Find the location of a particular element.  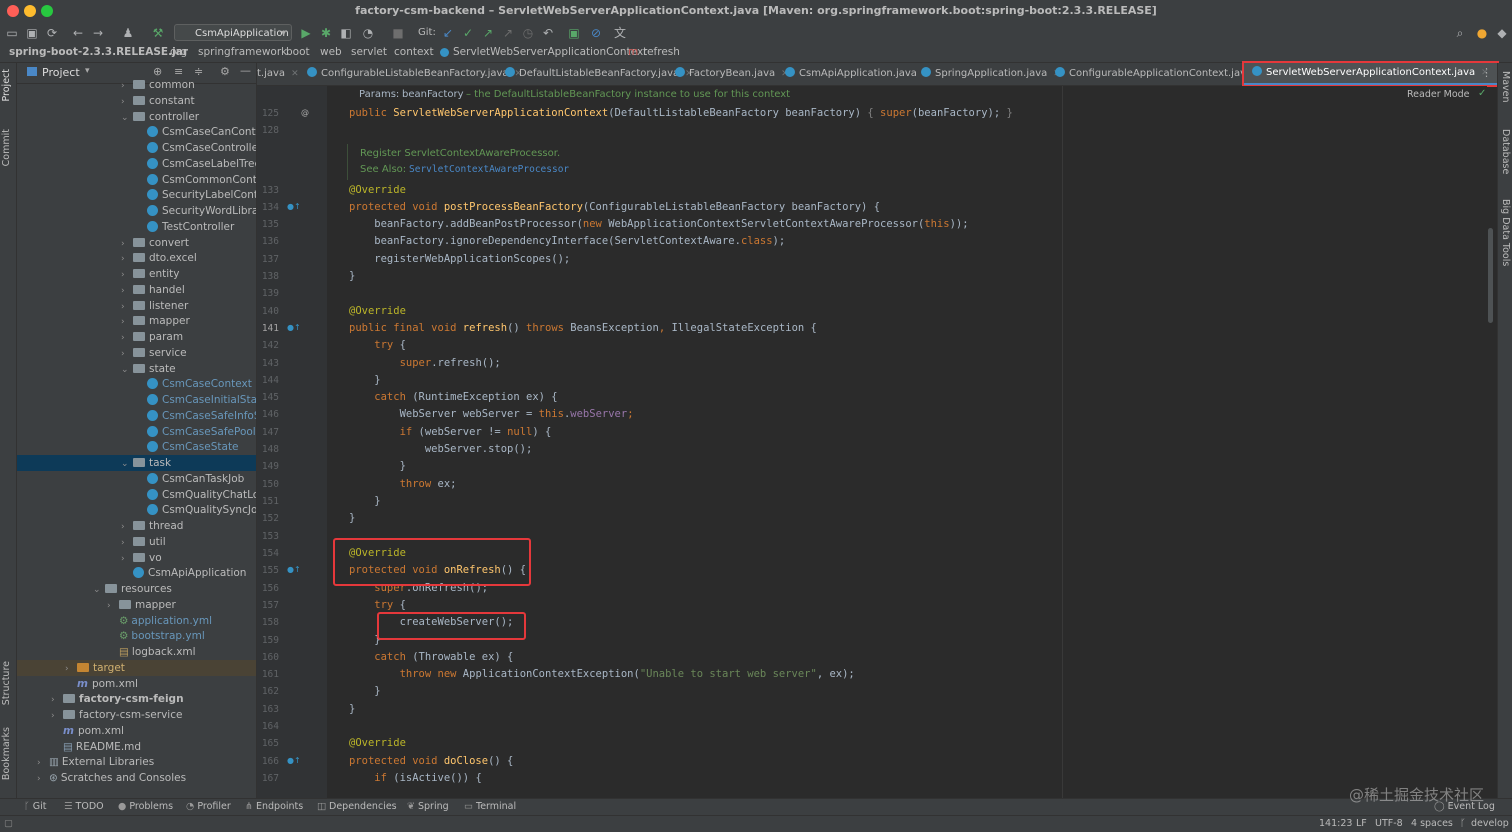

git-history-icon: ↗ is located at coordinates (508, 33).